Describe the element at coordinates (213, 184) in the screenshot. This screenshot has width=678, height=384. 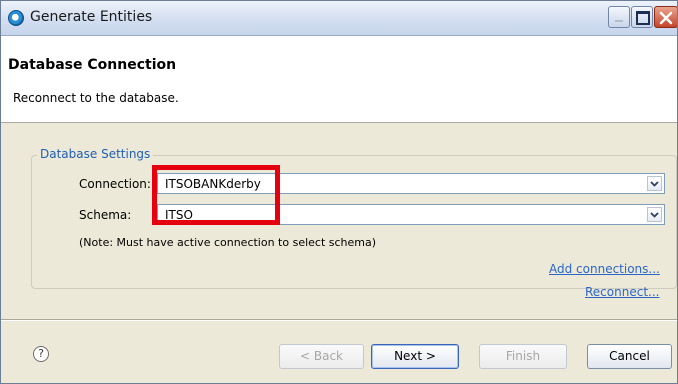
I see `connection-value: ITSOBANKderby` at that location.